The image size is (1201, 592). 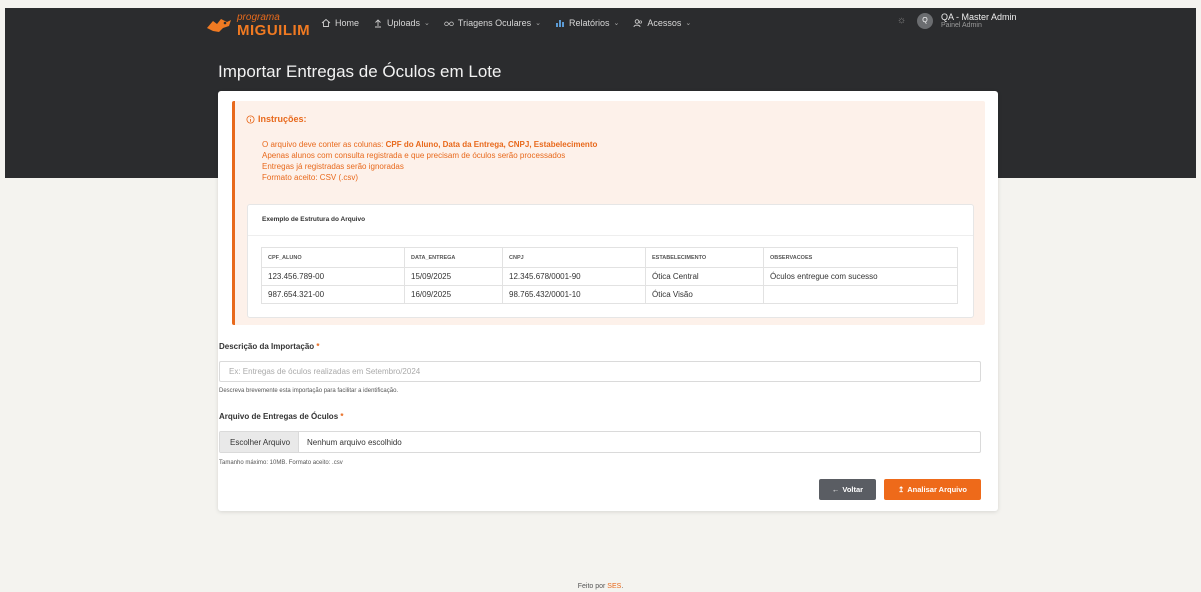 I want to click on table-cell: Ótica Central, so click(x=704, y=276).